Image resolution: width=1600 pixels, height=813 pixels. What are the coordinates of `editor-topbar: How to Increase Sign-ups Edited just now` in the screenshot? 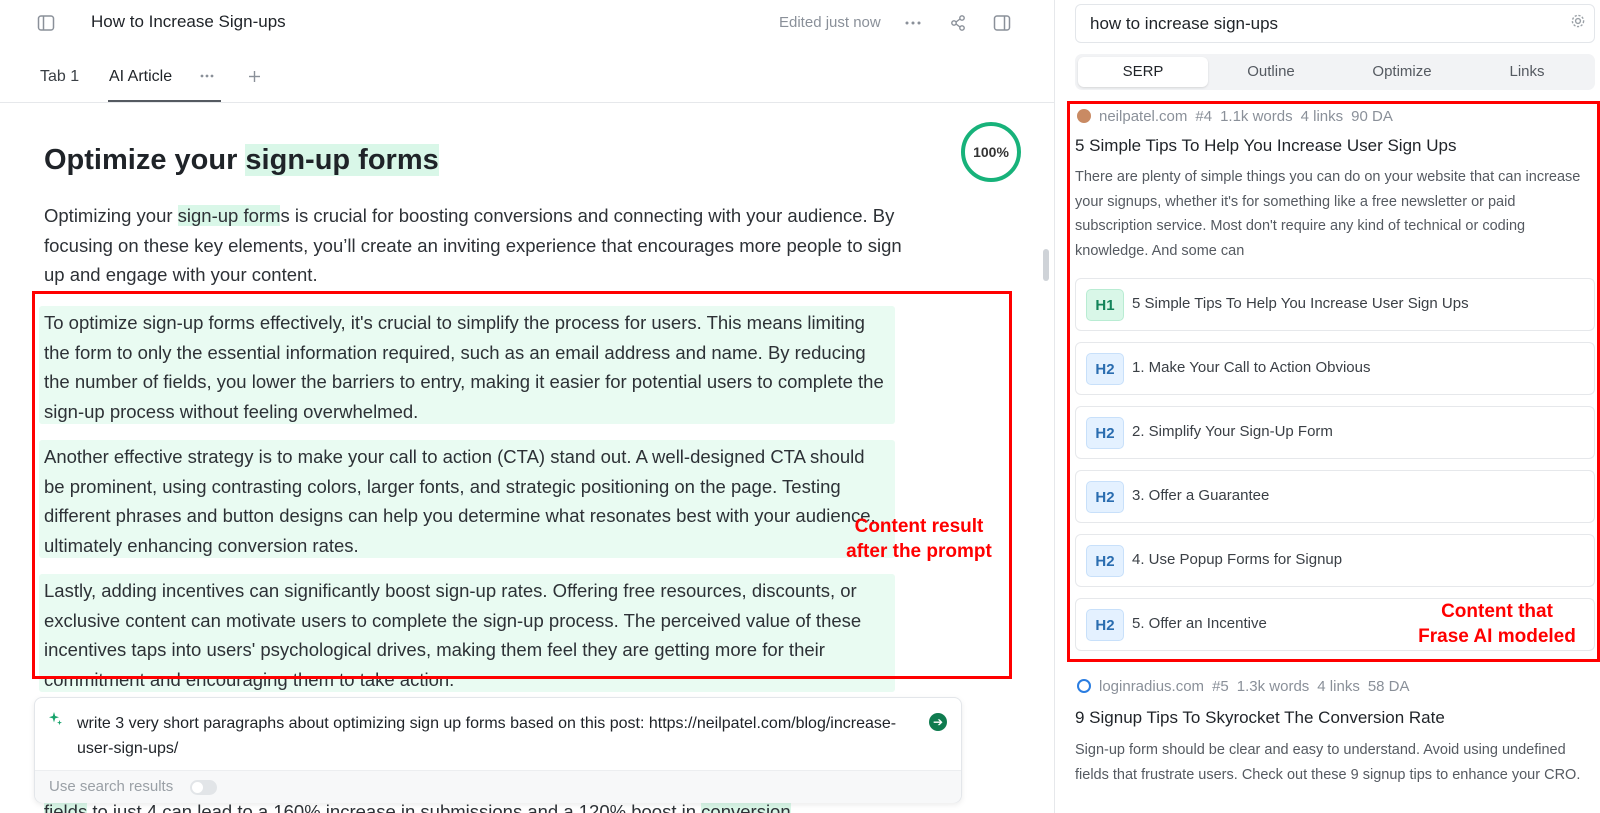 It's located at (527, 23).